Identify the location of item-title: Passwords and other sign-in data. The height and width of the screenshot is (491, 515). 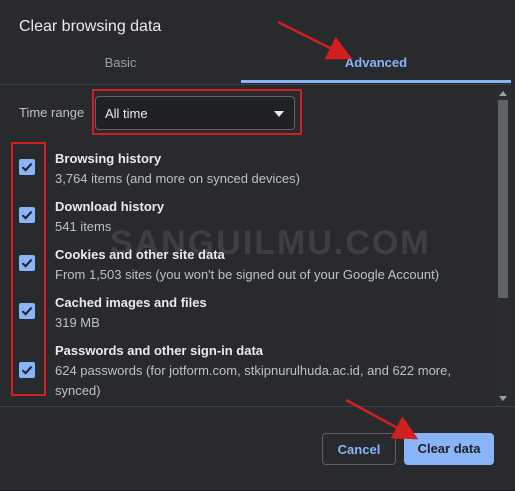
(159, 350).